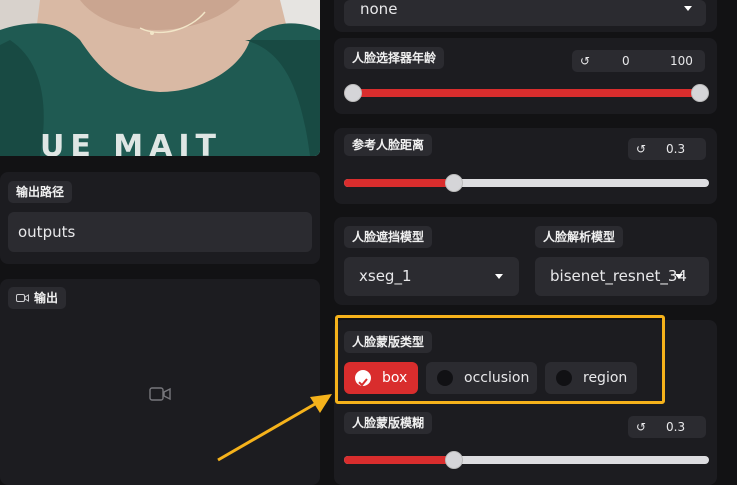 Image resolution: width=737 pixels, height=485 pixels. What do you see at coordinates (22, 298) in the screenshot?
I see `small-video-icon` at bounding box center [22, 298].